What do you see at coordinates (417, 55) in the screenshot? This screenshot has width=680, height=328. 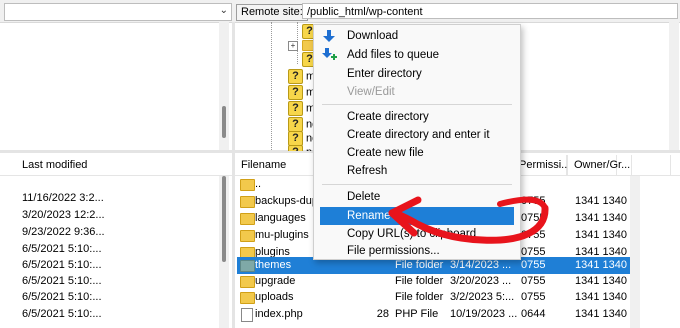 I see `menu-item-add-to-queue: Add files to queue` at bounding box center [417, 55].